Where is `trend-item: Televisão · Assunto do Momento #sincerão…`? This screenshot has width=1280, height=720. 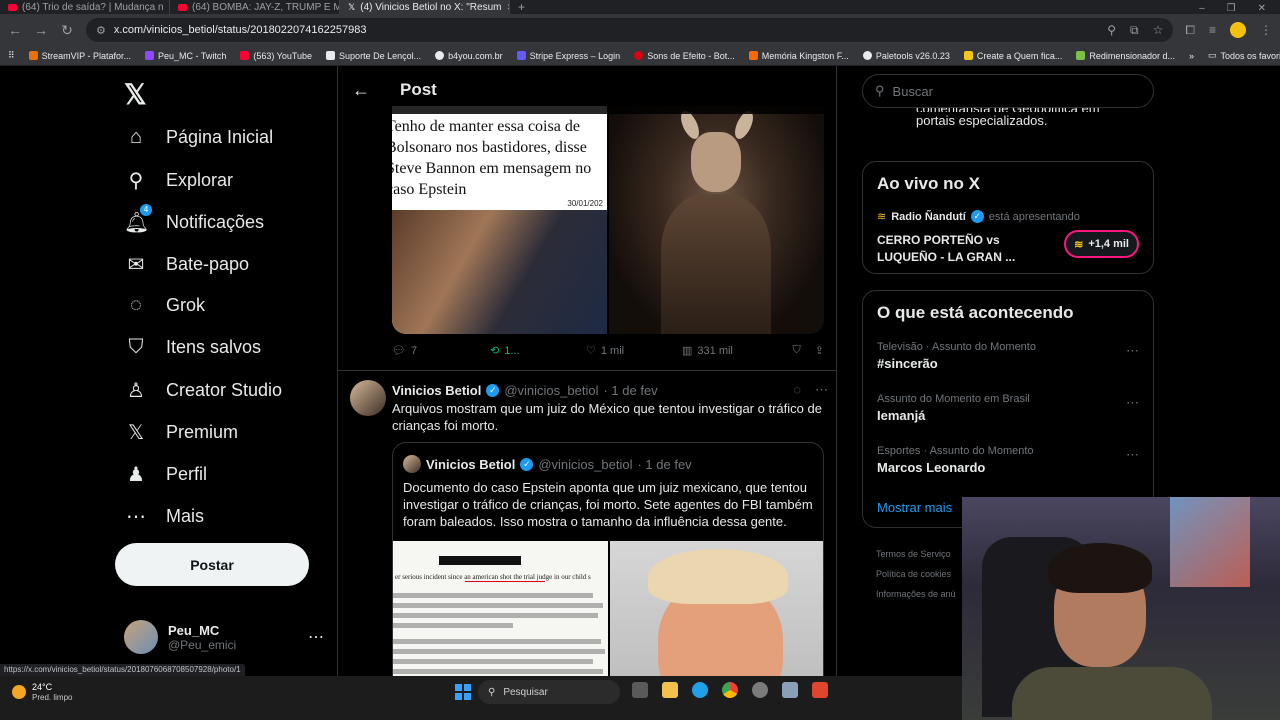
trend-item: Televisão · Assunto do Momento #sincerão… is located at coordinates (1008, 356).